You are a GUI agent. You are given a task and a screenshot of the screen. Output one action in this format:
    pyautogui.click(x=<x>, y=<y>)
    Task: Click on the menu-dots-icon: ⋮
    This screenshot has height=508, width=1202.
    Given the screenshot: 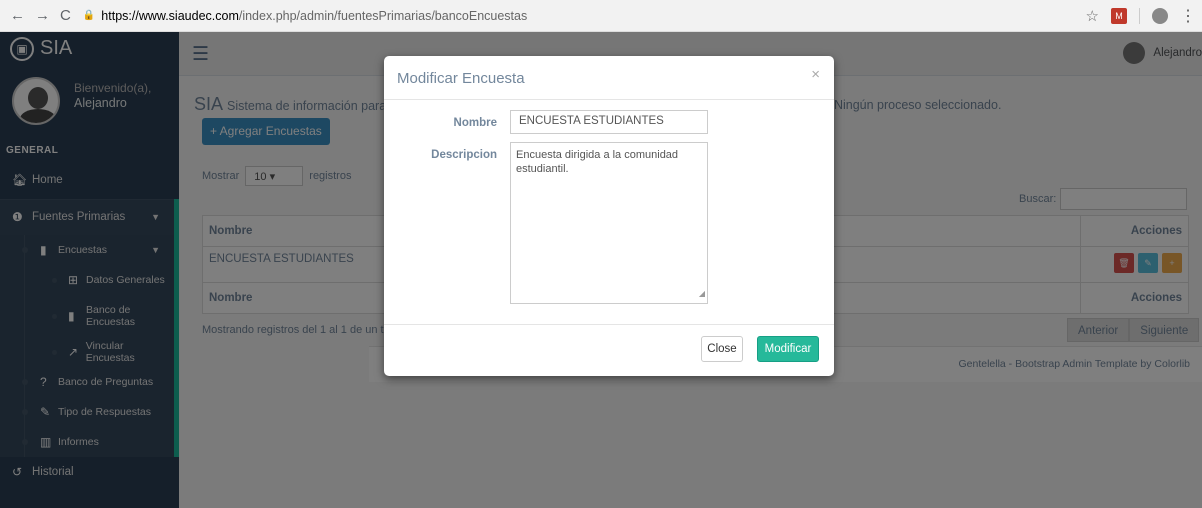 What is the action you would take?
    pyautogui.click(x=1188, y=16)
    